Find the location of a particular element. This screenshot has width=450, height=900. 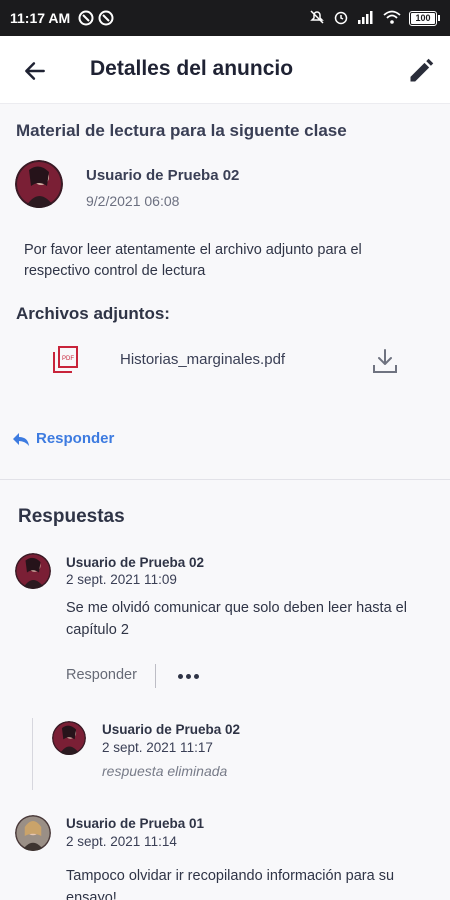

comment-date: 2 sept. 2021 11:09 is located at coordinates (121, 579).